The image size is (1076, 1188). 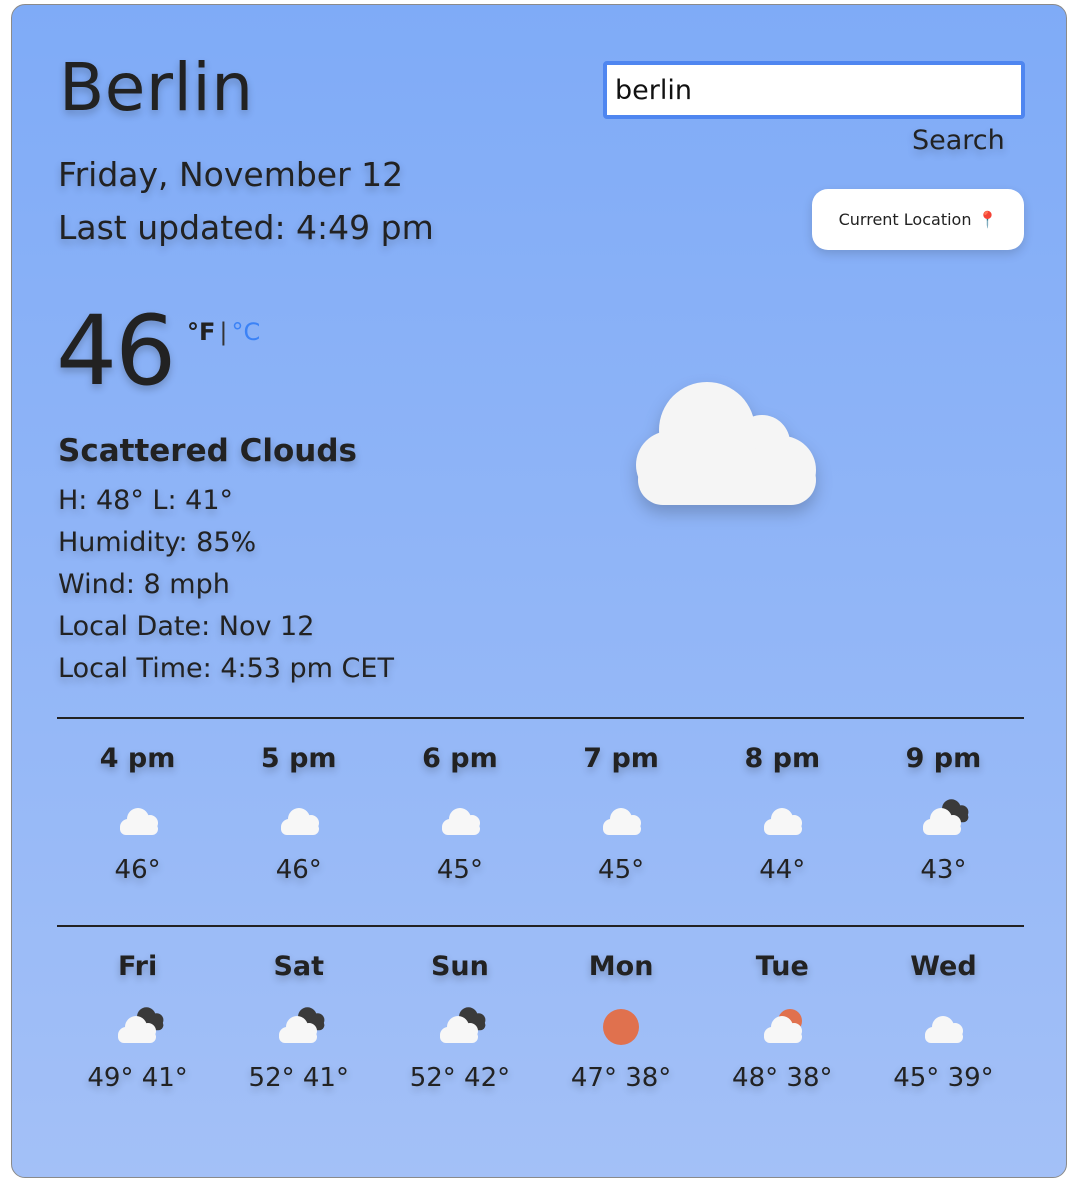 What do you see at coordinates (145, 500) in the screenshot?
I see `high-low: H: 48° L: 41°` at bounding box center [145, 500].